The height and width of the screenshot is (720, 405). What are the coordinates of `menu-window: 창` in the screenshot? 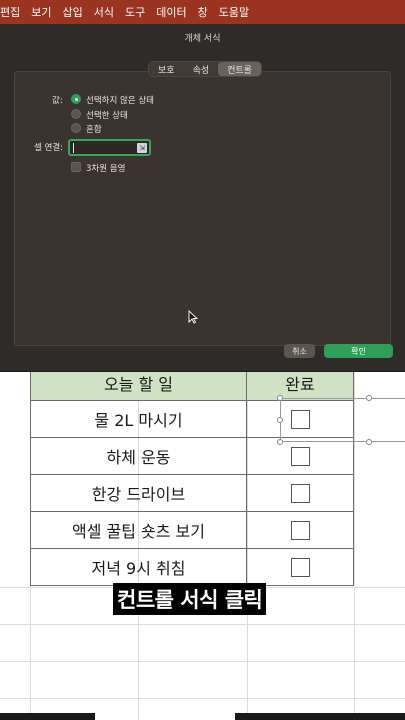 It's located at (204, 12).